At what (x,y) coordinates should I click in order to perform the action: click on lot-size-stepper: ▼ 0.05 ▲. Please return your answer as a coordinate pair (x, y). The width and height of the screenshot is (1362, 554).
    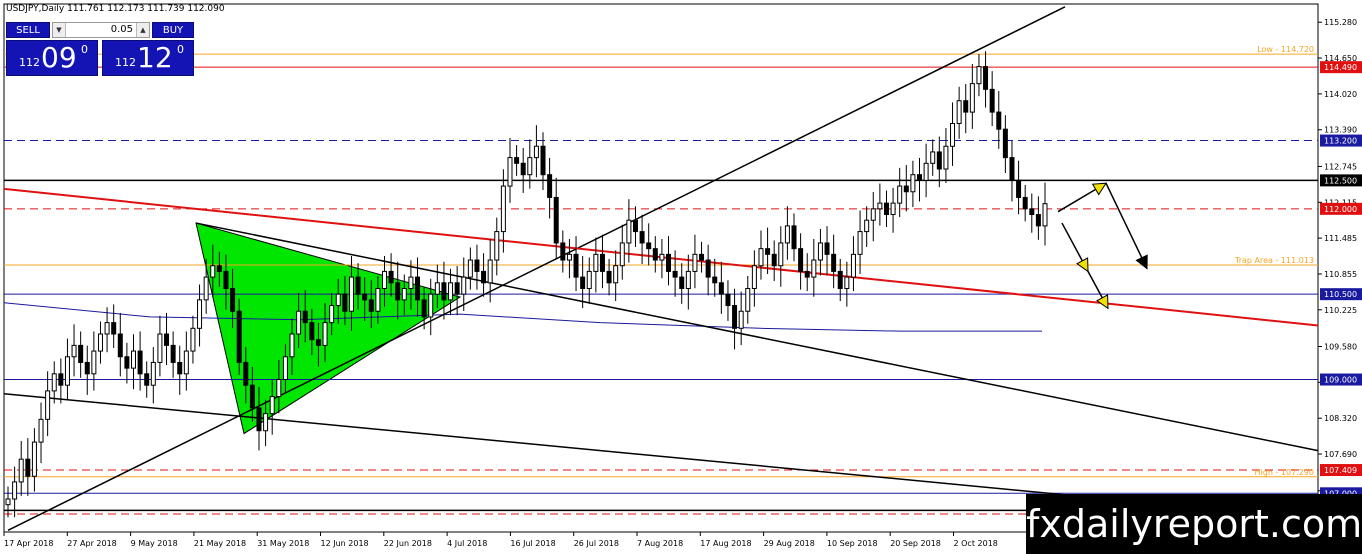
    Looking at the image, I should click on (101, 30).